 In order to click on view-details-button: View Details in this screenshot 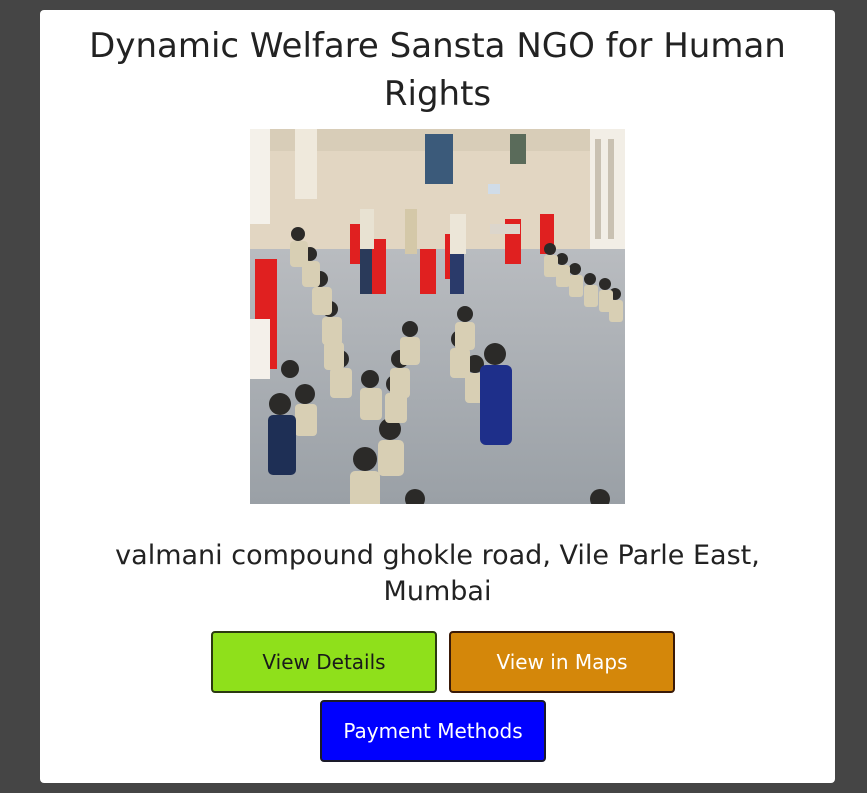, I will do `click(324, 662)`.